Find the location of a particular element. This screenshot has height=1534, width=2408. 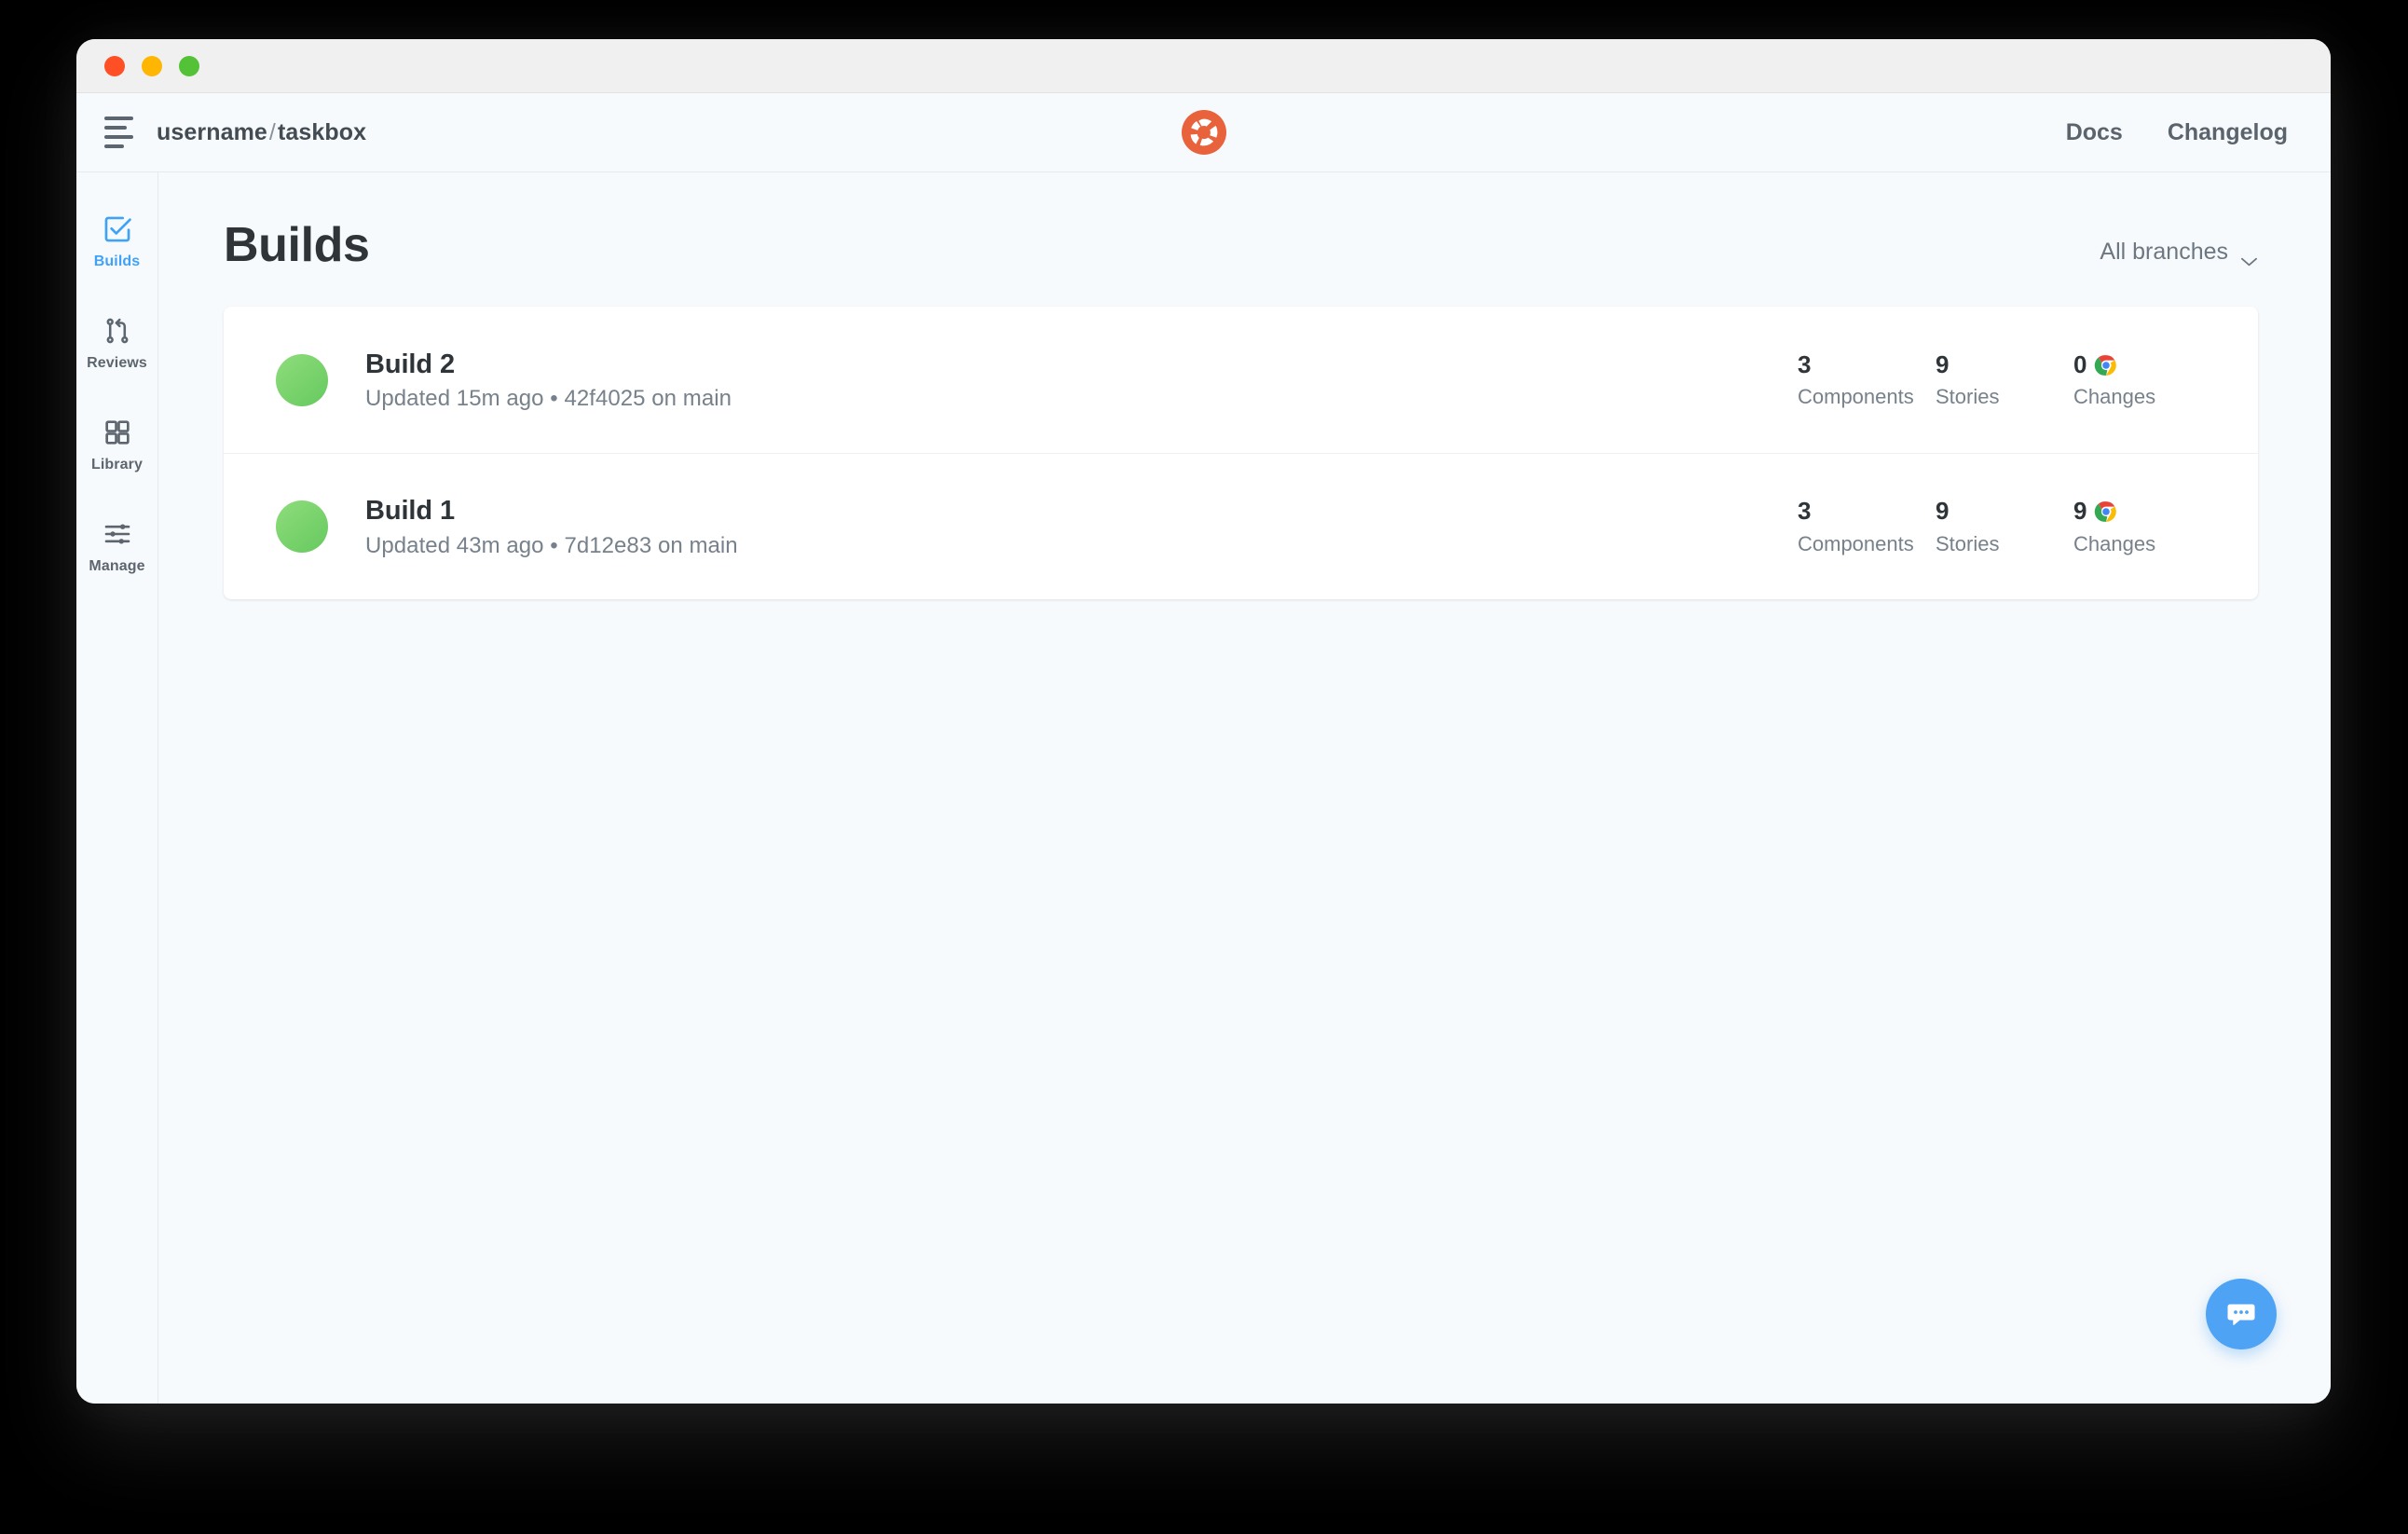

build-name: Build 1 is located at coordinates (410, 511).